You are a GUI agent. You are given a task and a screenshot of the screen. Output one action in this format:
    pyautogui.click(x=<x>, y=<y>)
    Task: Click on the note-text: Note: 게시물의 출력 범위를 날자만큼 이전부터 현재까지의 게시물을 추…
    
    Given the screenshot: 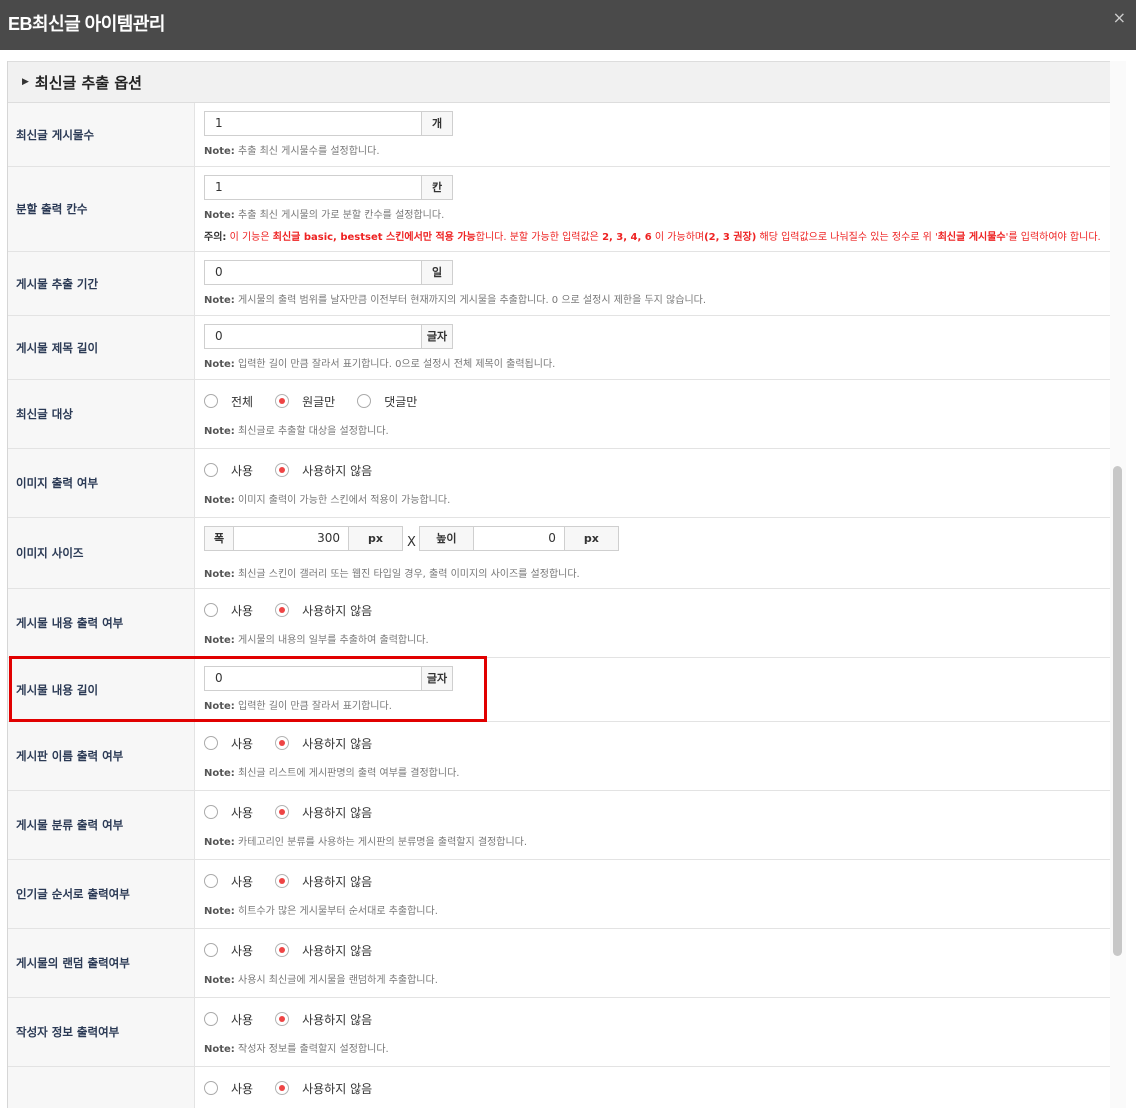 What is the action you would take?
    pyautogui.click(x=455, y=300)
    